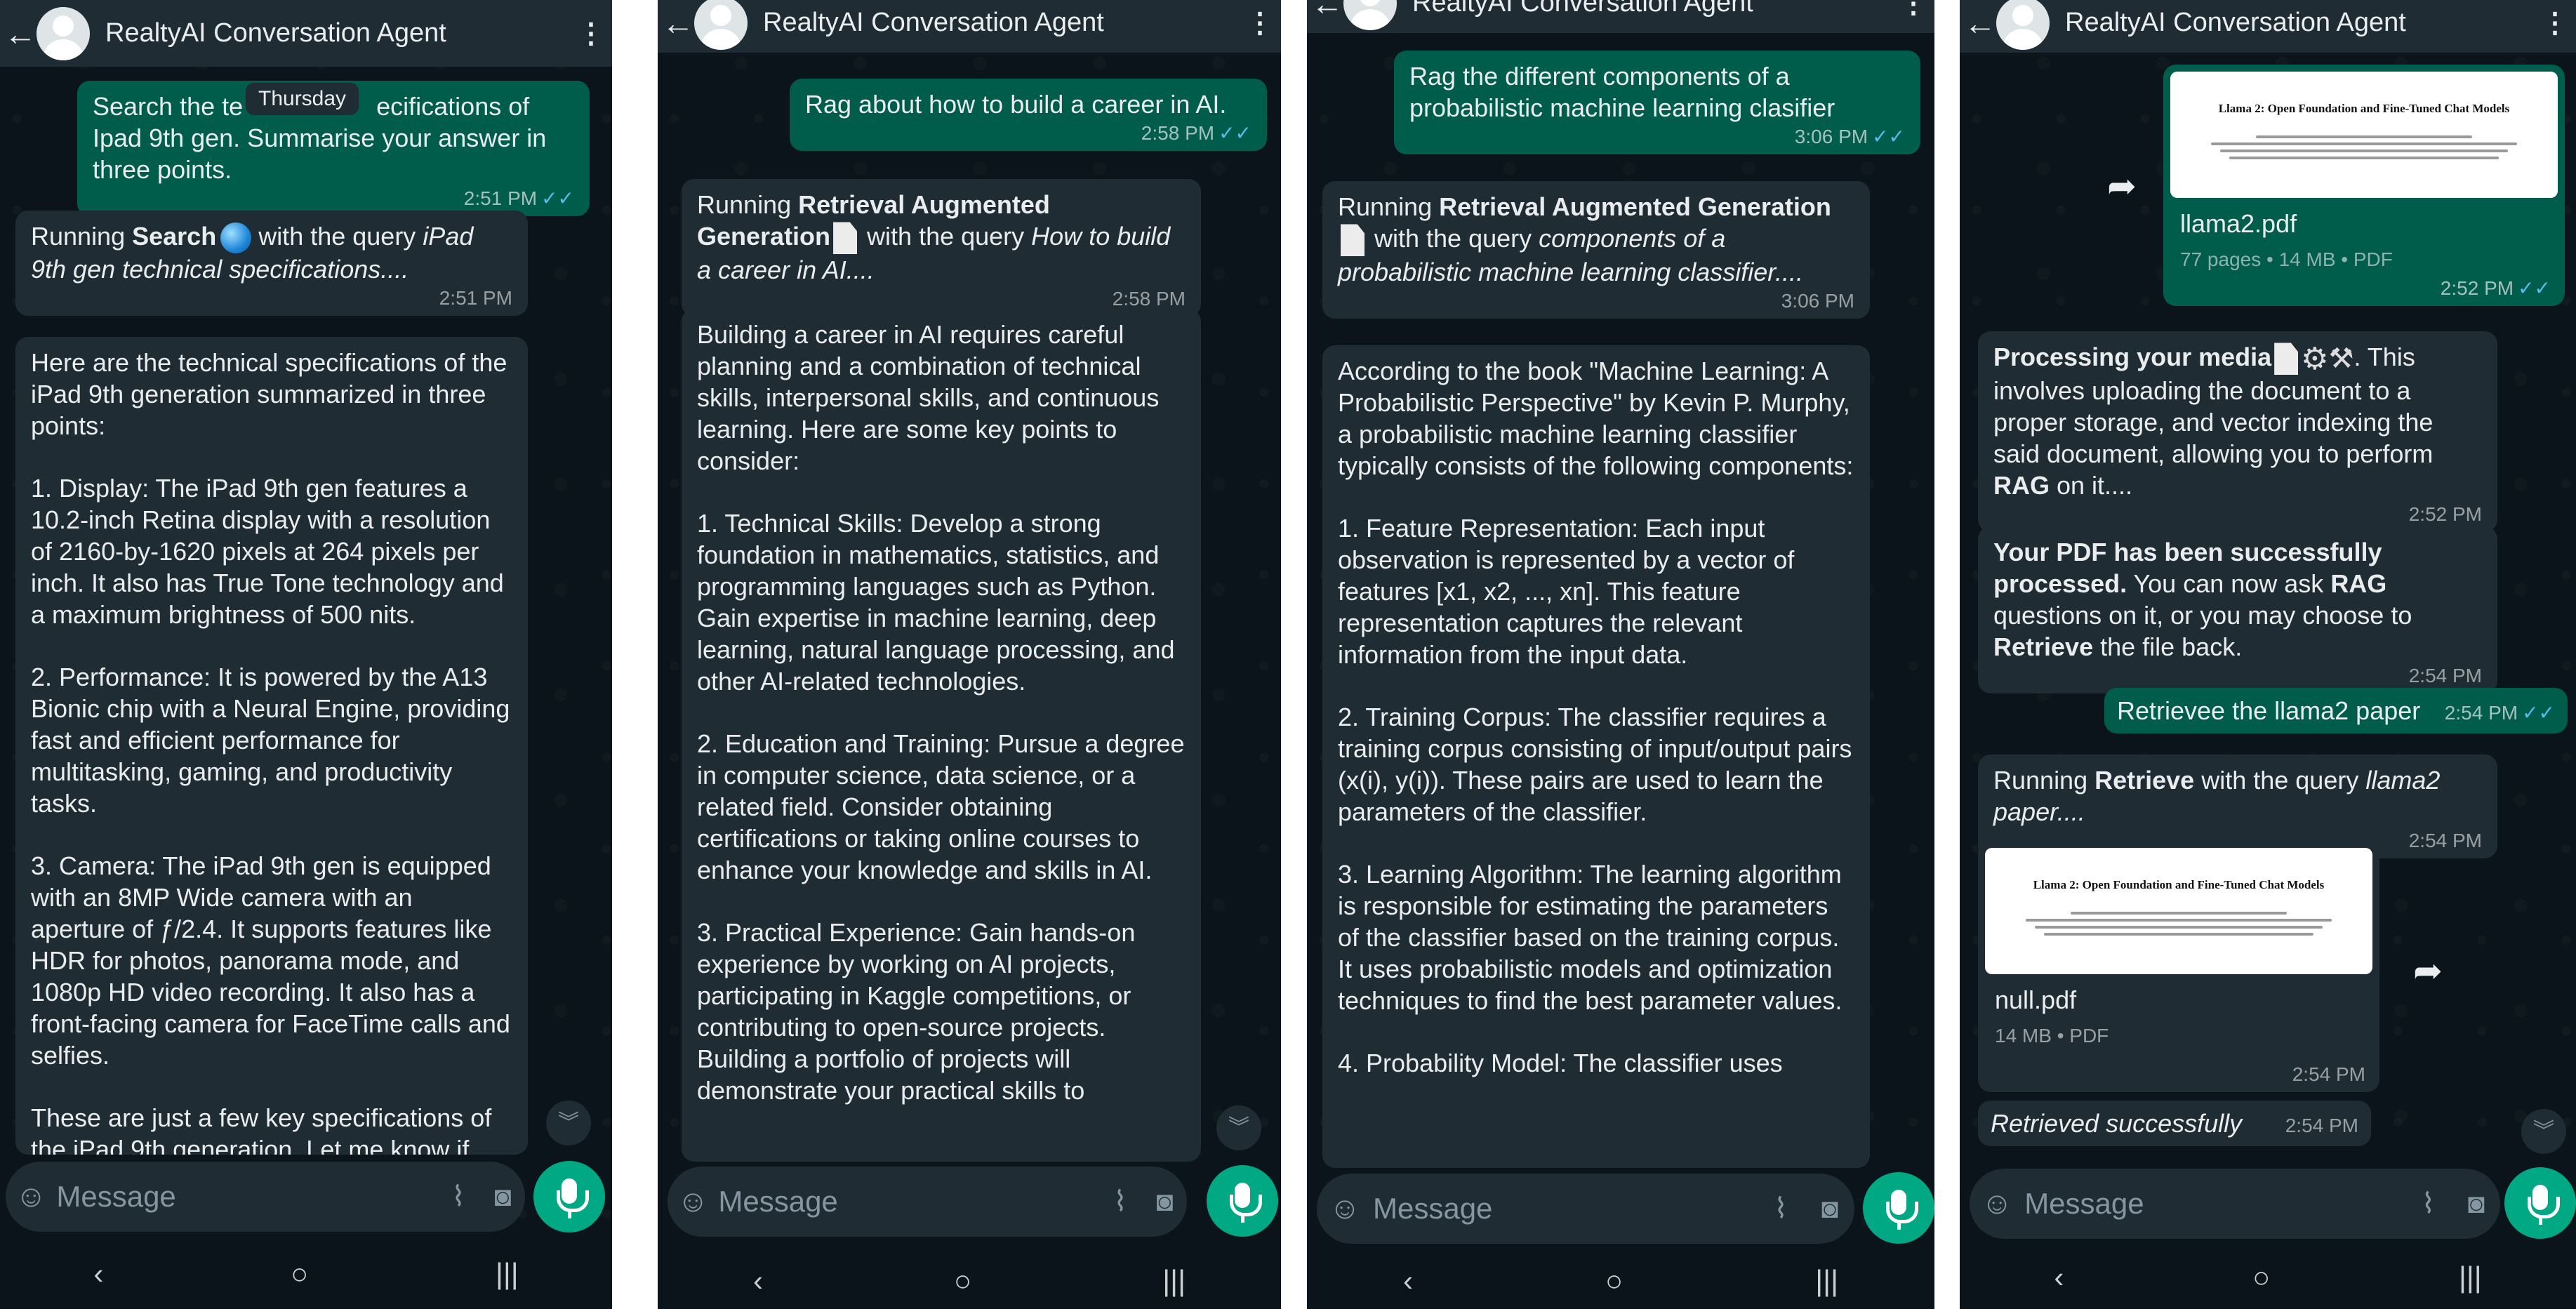 This screenshot has width=2576, height=1309. I want to click on message-time: 2:54 PM ✓✓, so click(2499, 713).